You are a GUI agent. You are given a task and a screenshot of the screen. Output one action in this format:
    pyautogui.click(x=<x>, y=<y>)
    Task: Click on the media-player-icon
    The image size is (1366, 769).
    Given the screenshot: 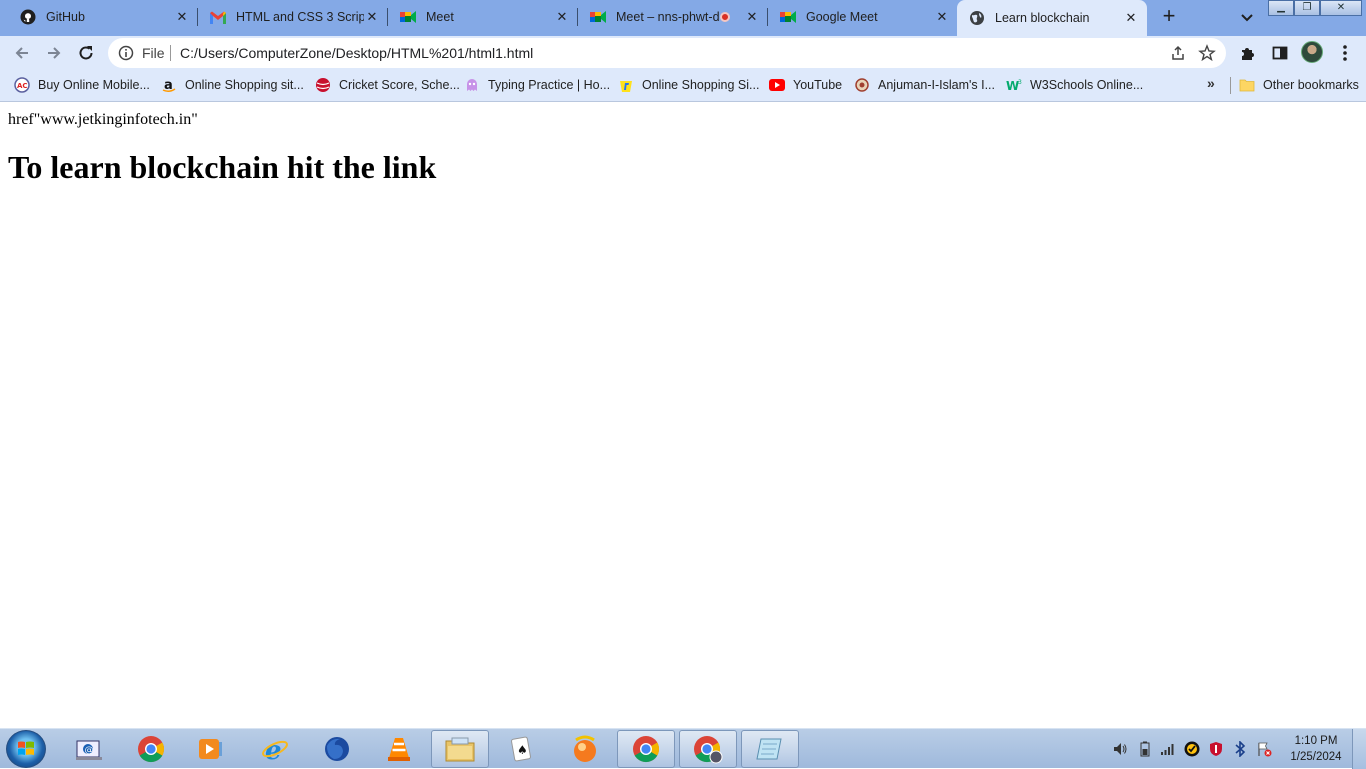 What is the action you would take?
    pyautogui.click(x=210, y=749)
    